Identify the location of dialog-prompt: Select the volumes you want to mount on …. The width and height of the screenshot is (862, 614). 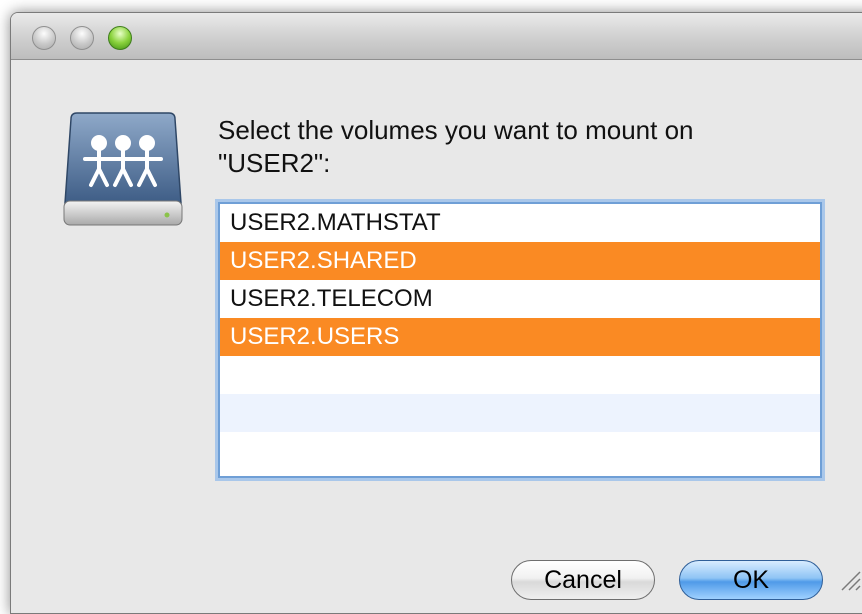
(456, 146).